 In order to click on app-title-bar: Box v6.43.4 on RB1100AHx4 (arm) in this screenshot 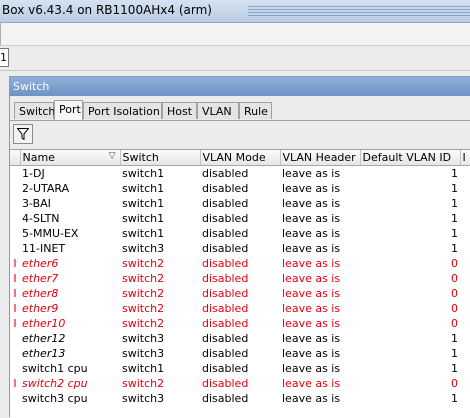, I will do `click(235, 11)`.